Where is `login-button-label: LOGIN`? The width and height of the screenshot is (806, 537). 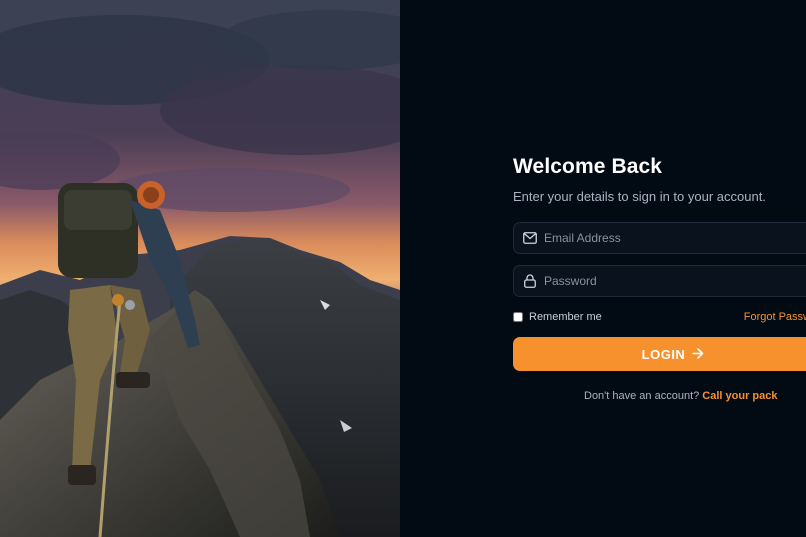
login-button-label: LOGIN is located at coordinates (663, 354).